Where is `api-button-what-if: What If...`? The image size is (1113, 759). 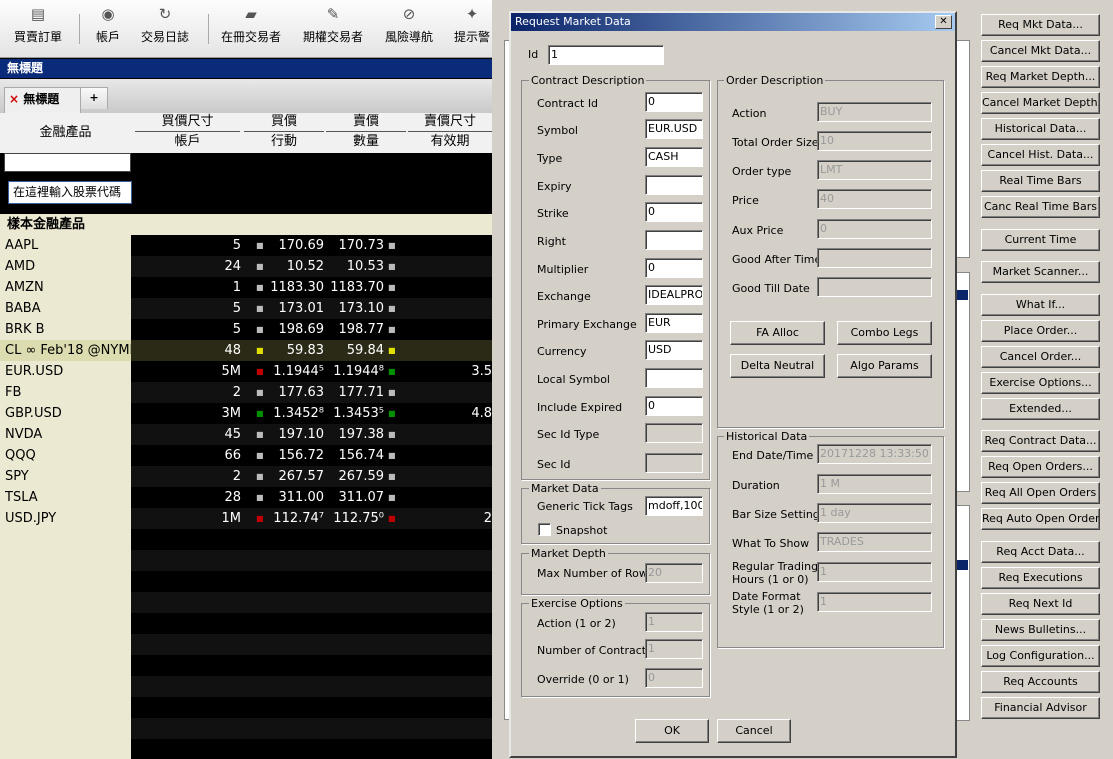 api-button-what-if: What If... is located at coordinates (1040, 305).